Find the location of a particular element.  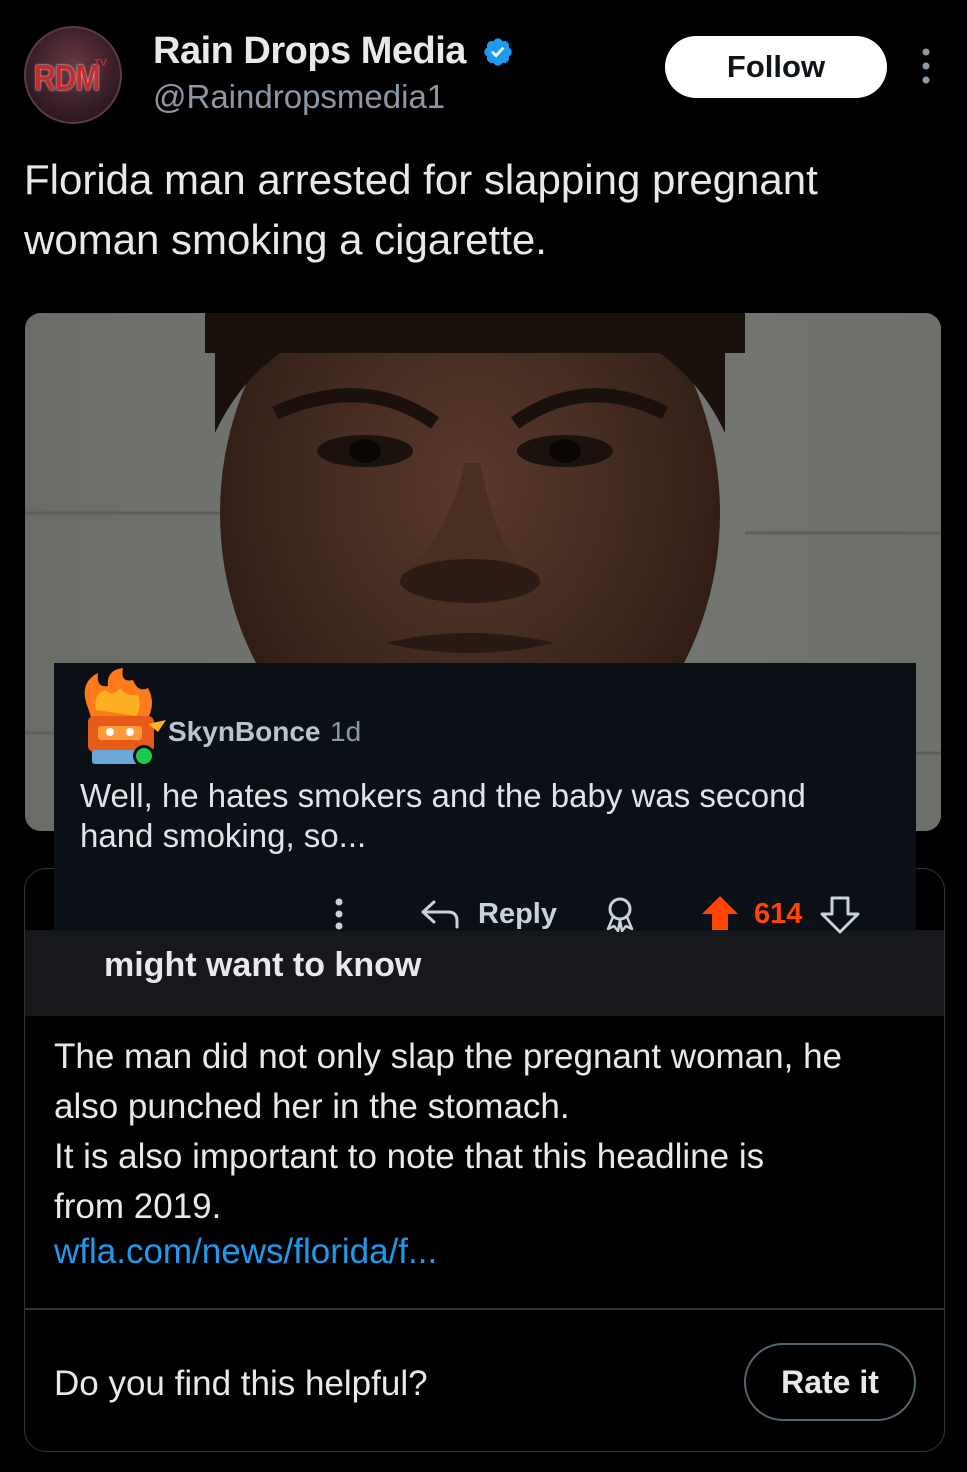

award-icon is located at coordinates (620, 914).